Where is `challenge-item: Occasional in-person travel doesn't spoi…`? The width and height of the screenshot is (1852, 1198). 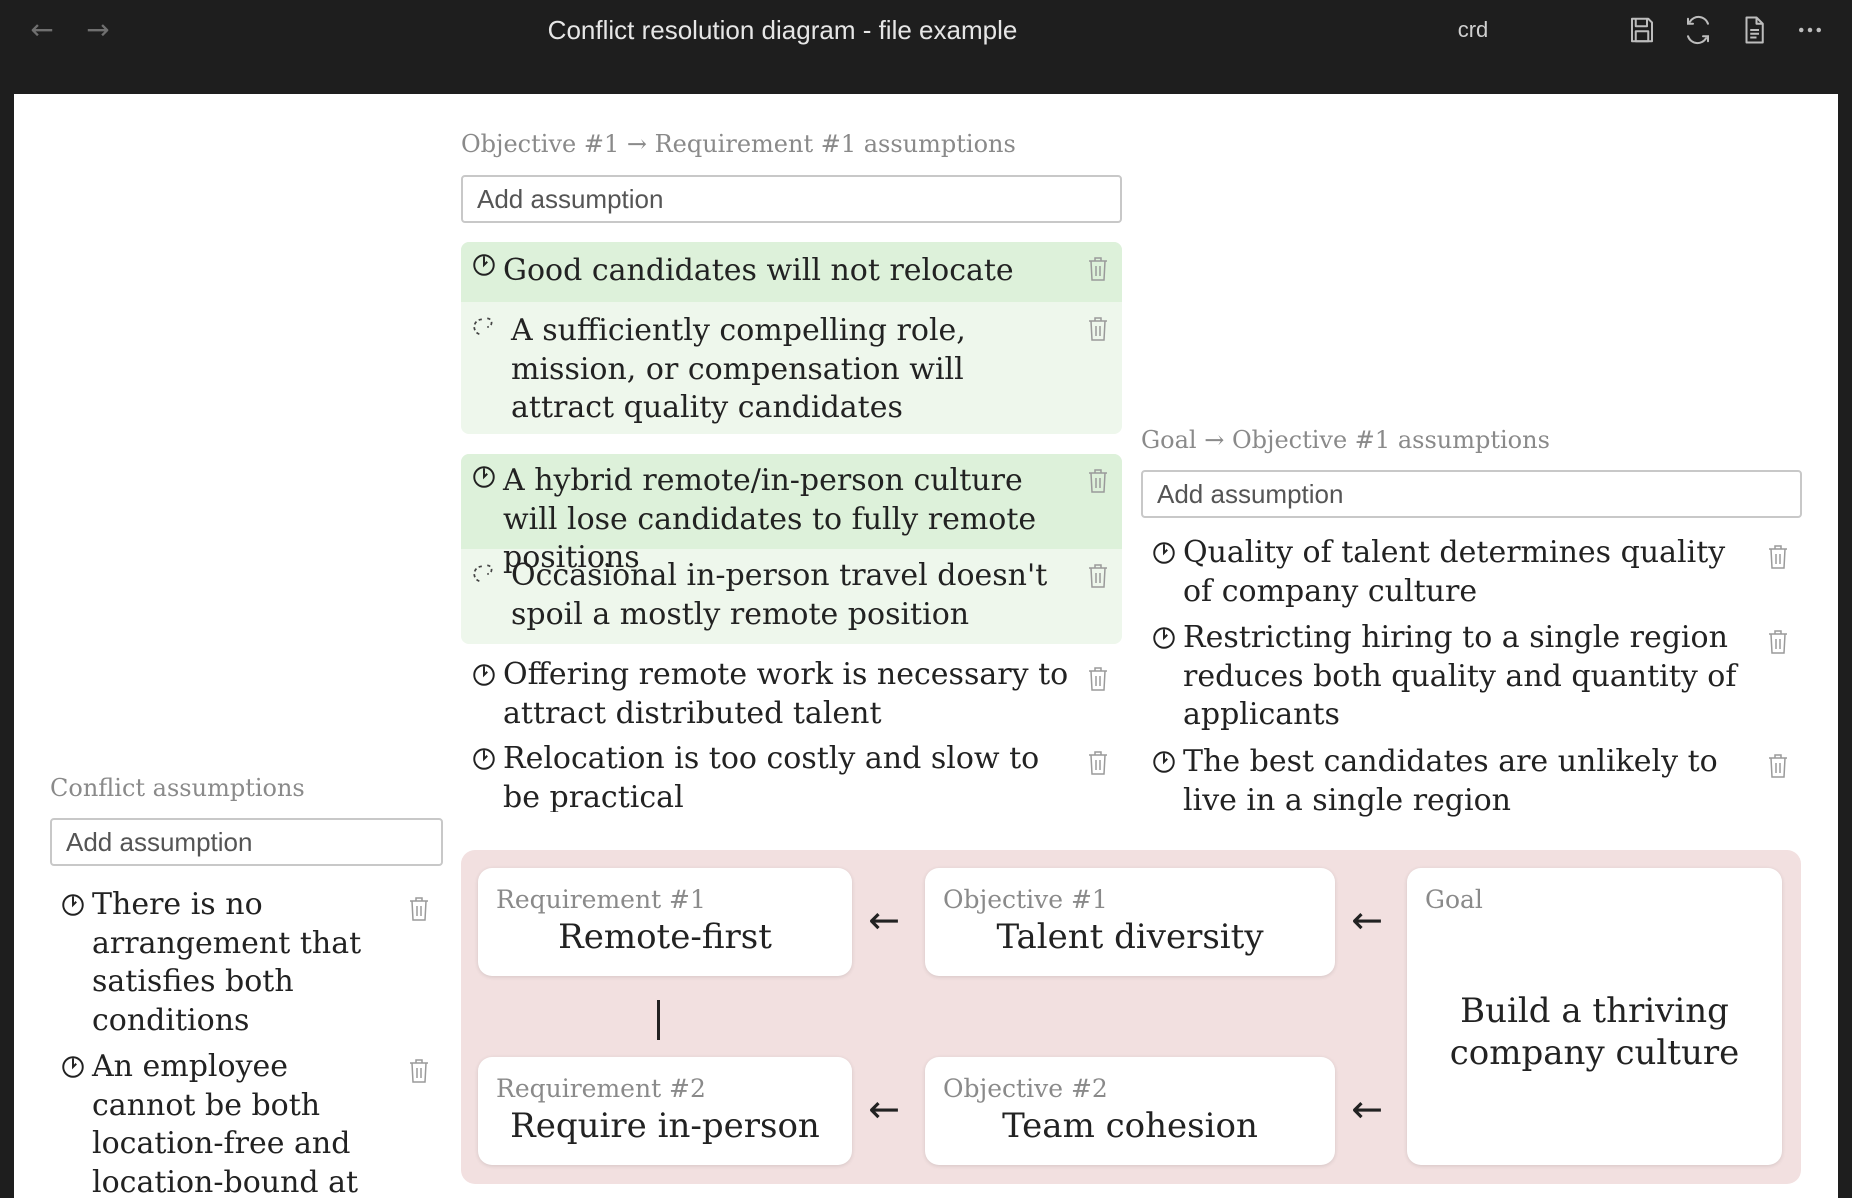
challenge-item: Occasional in-person travel doesn't spoi… is located at coordinates (791, 596).